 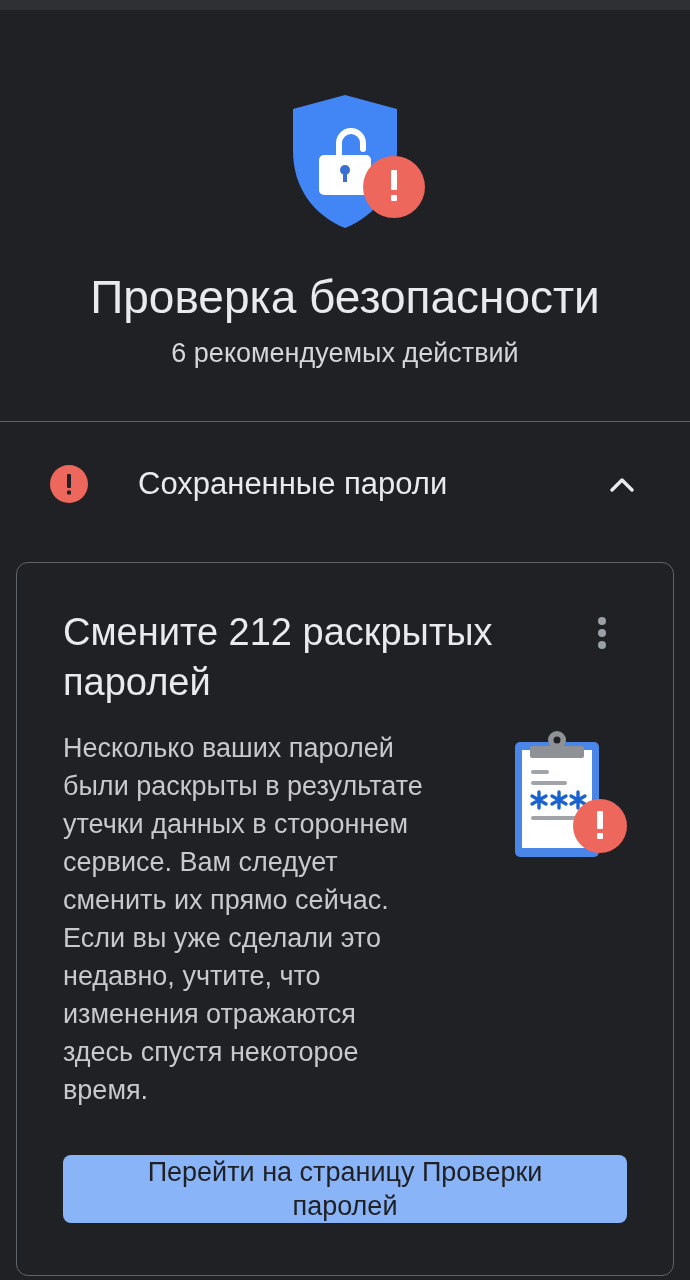 I want to click on more-options-icon, so click(x=602, y=633).